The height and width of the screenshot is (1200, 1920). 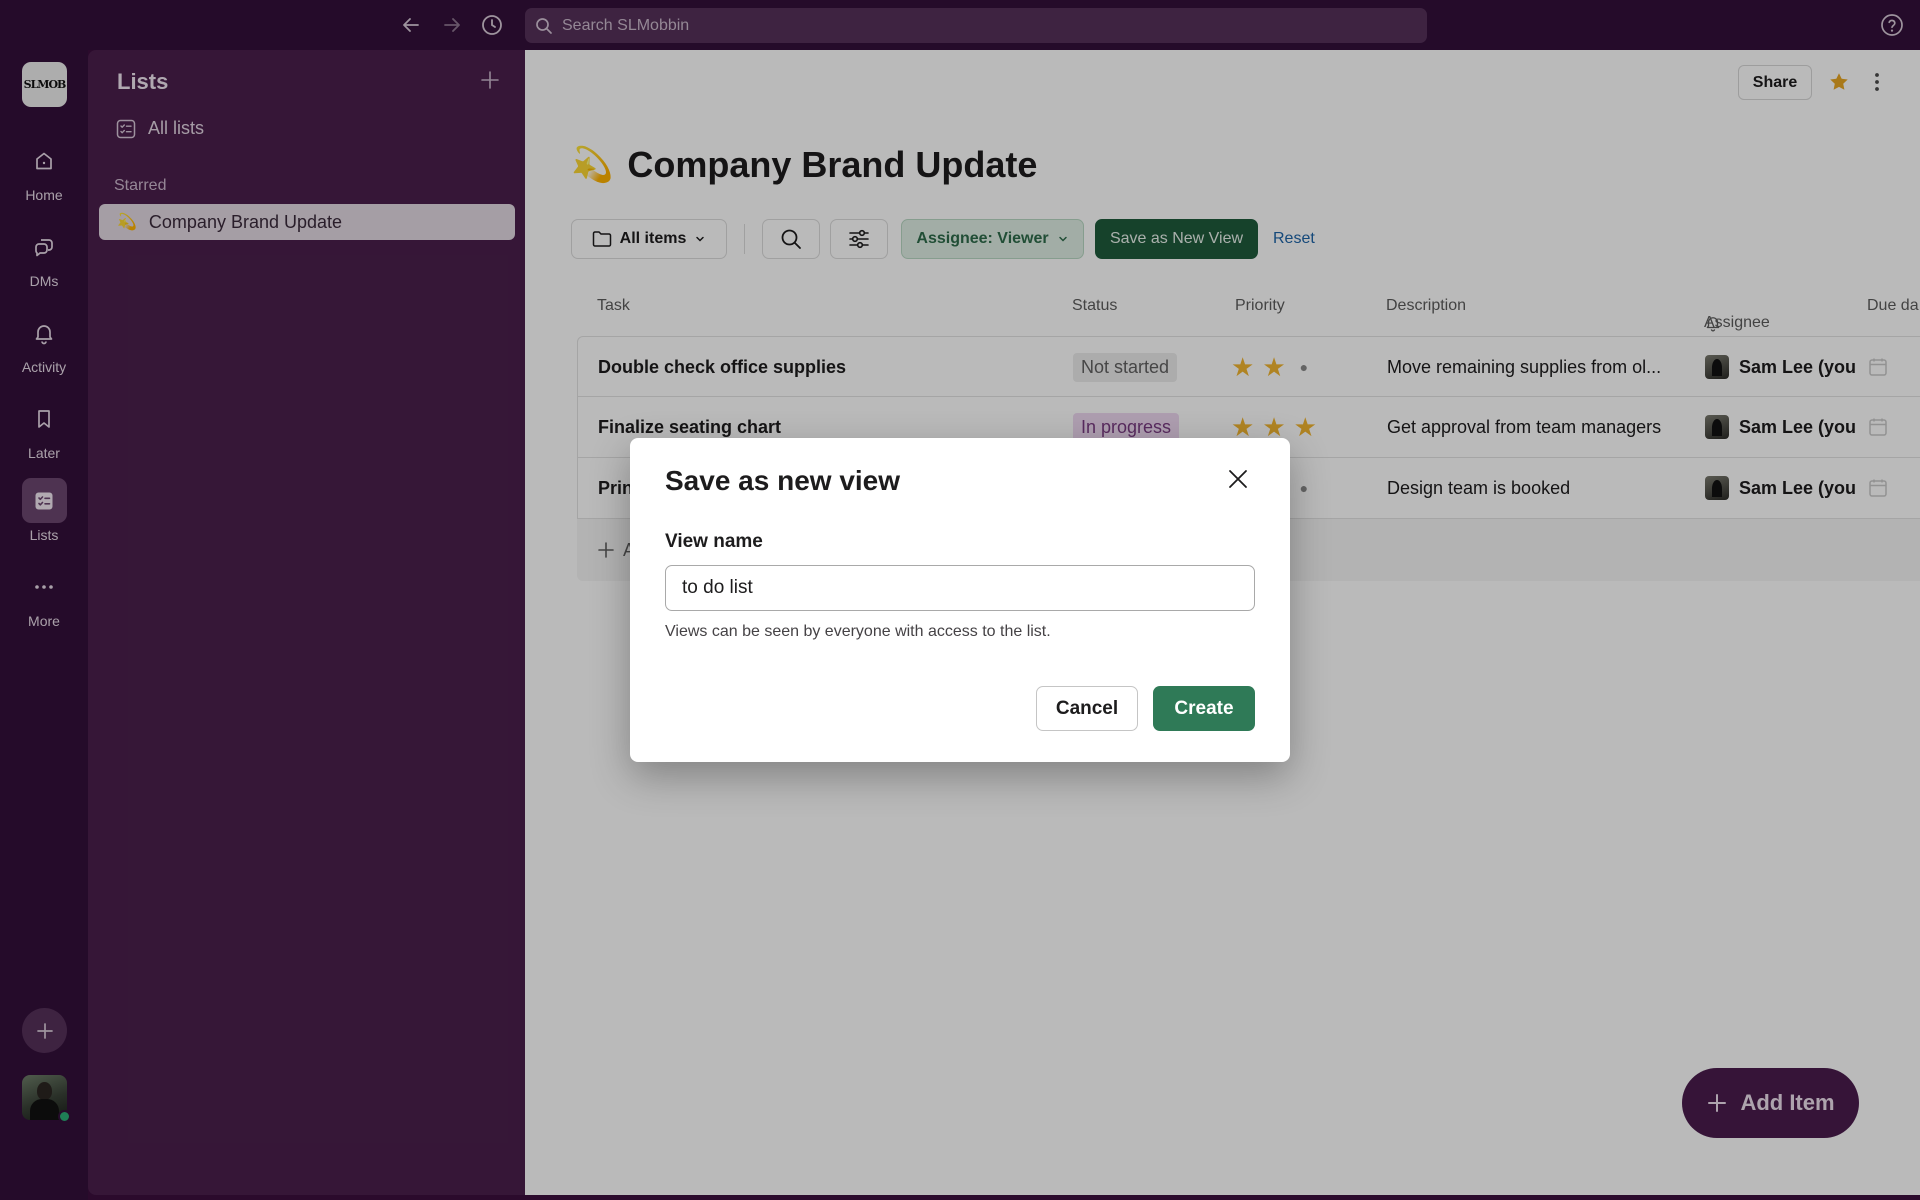 I want to click on dialog-title: Save as new view, so click(x=783, y=480).